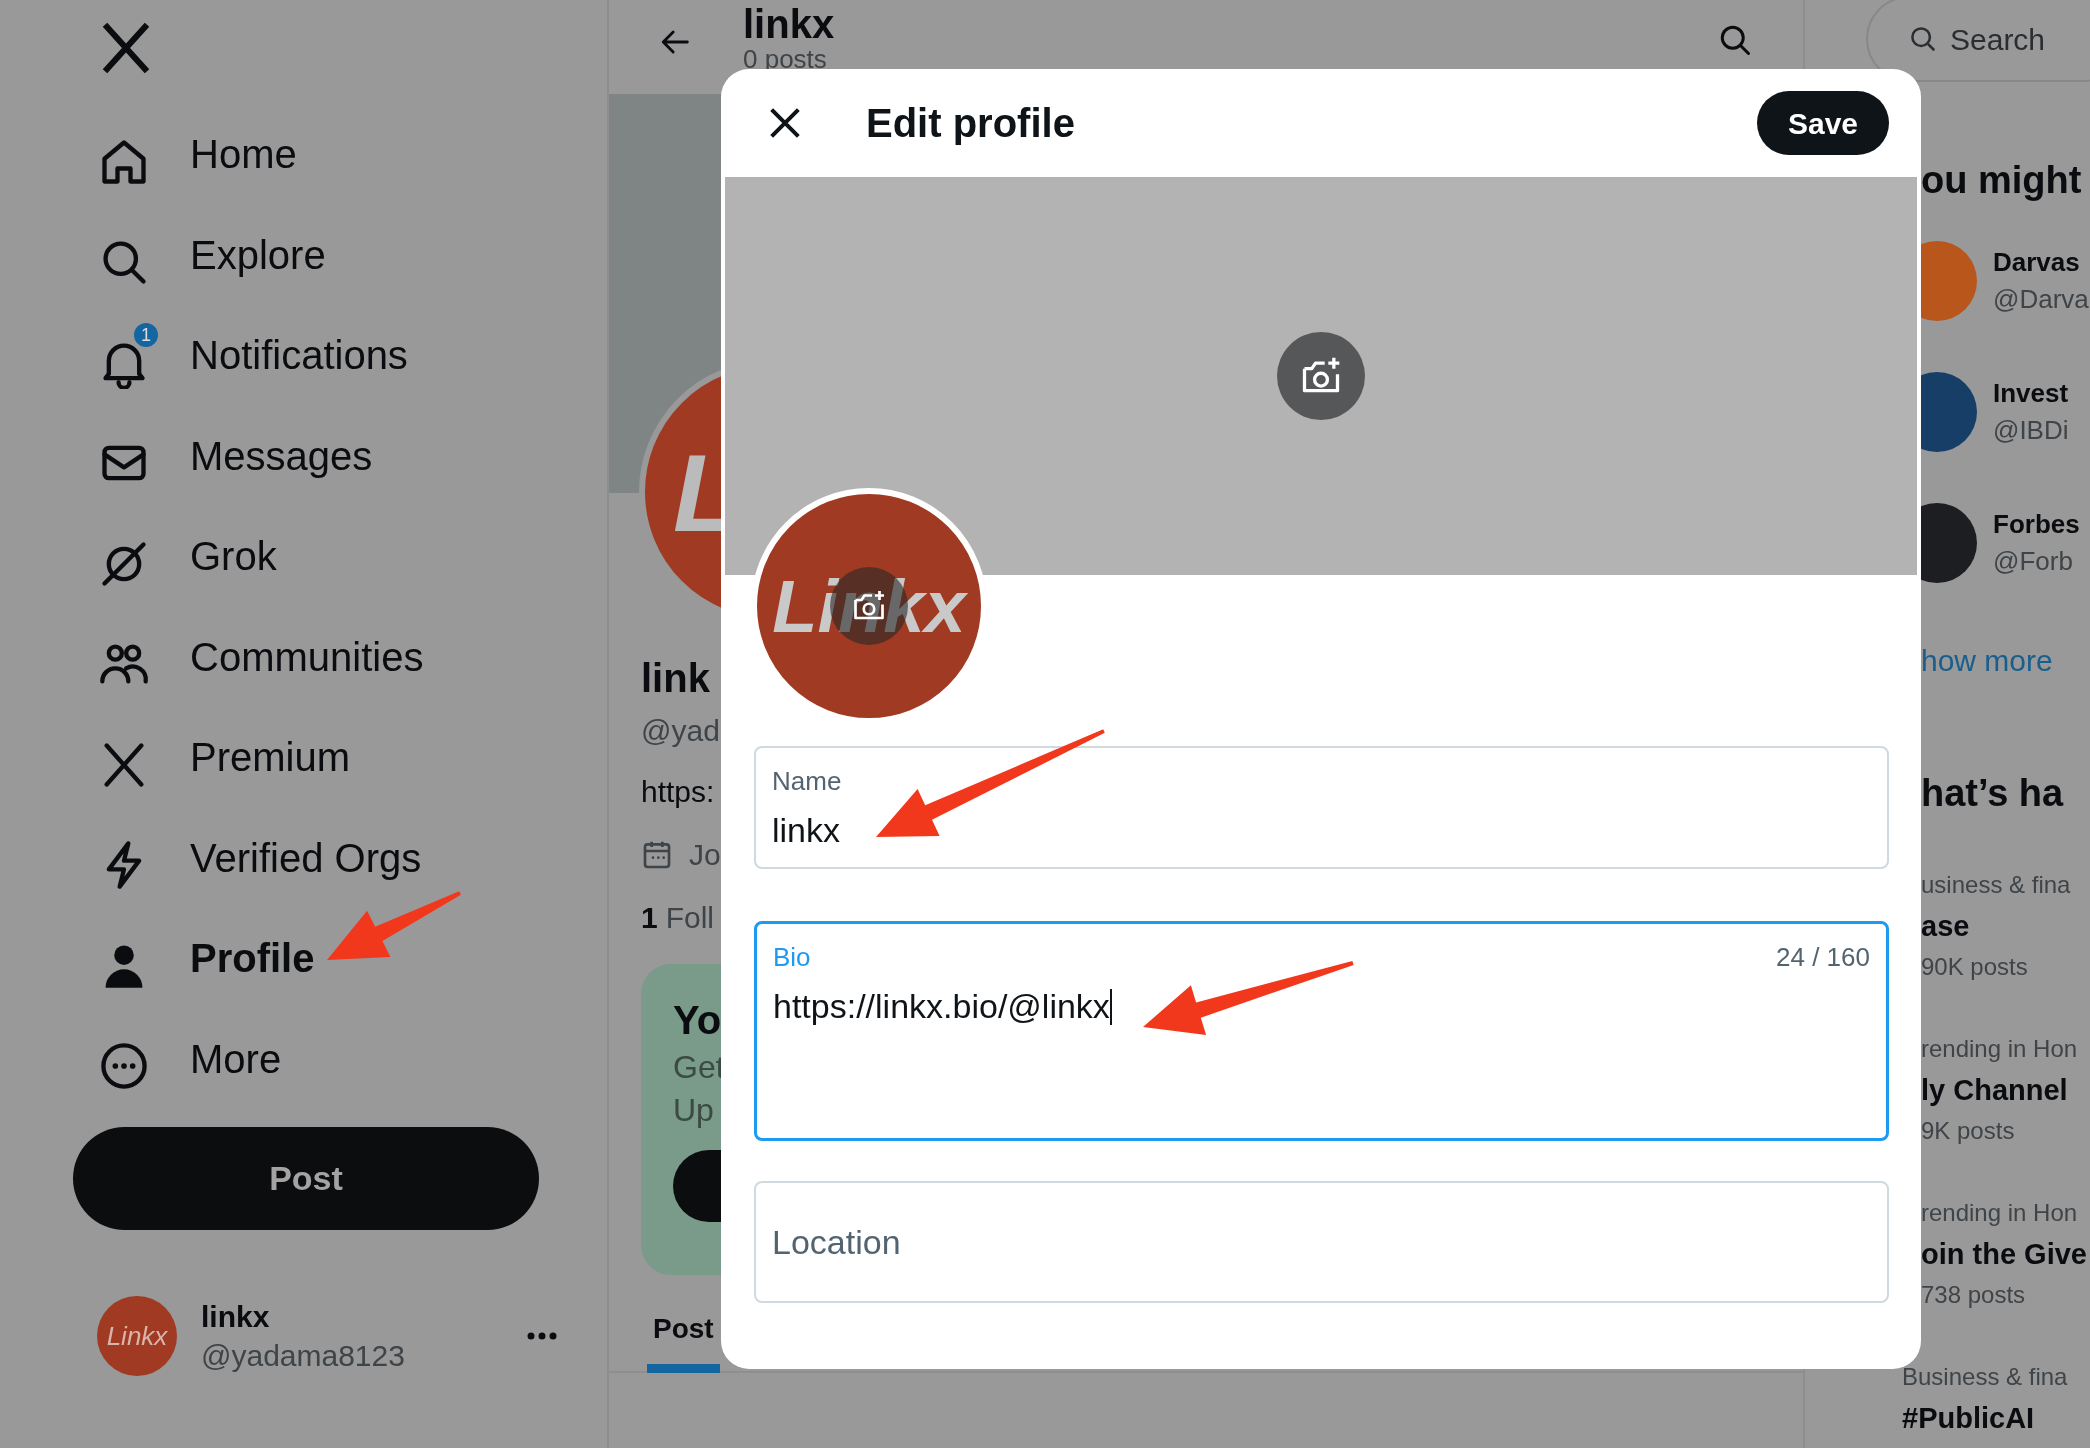 Image resolution: width=2090 pixels, height=1448 pixels. I want to click on notification-badge: 1, so click(146, 335).